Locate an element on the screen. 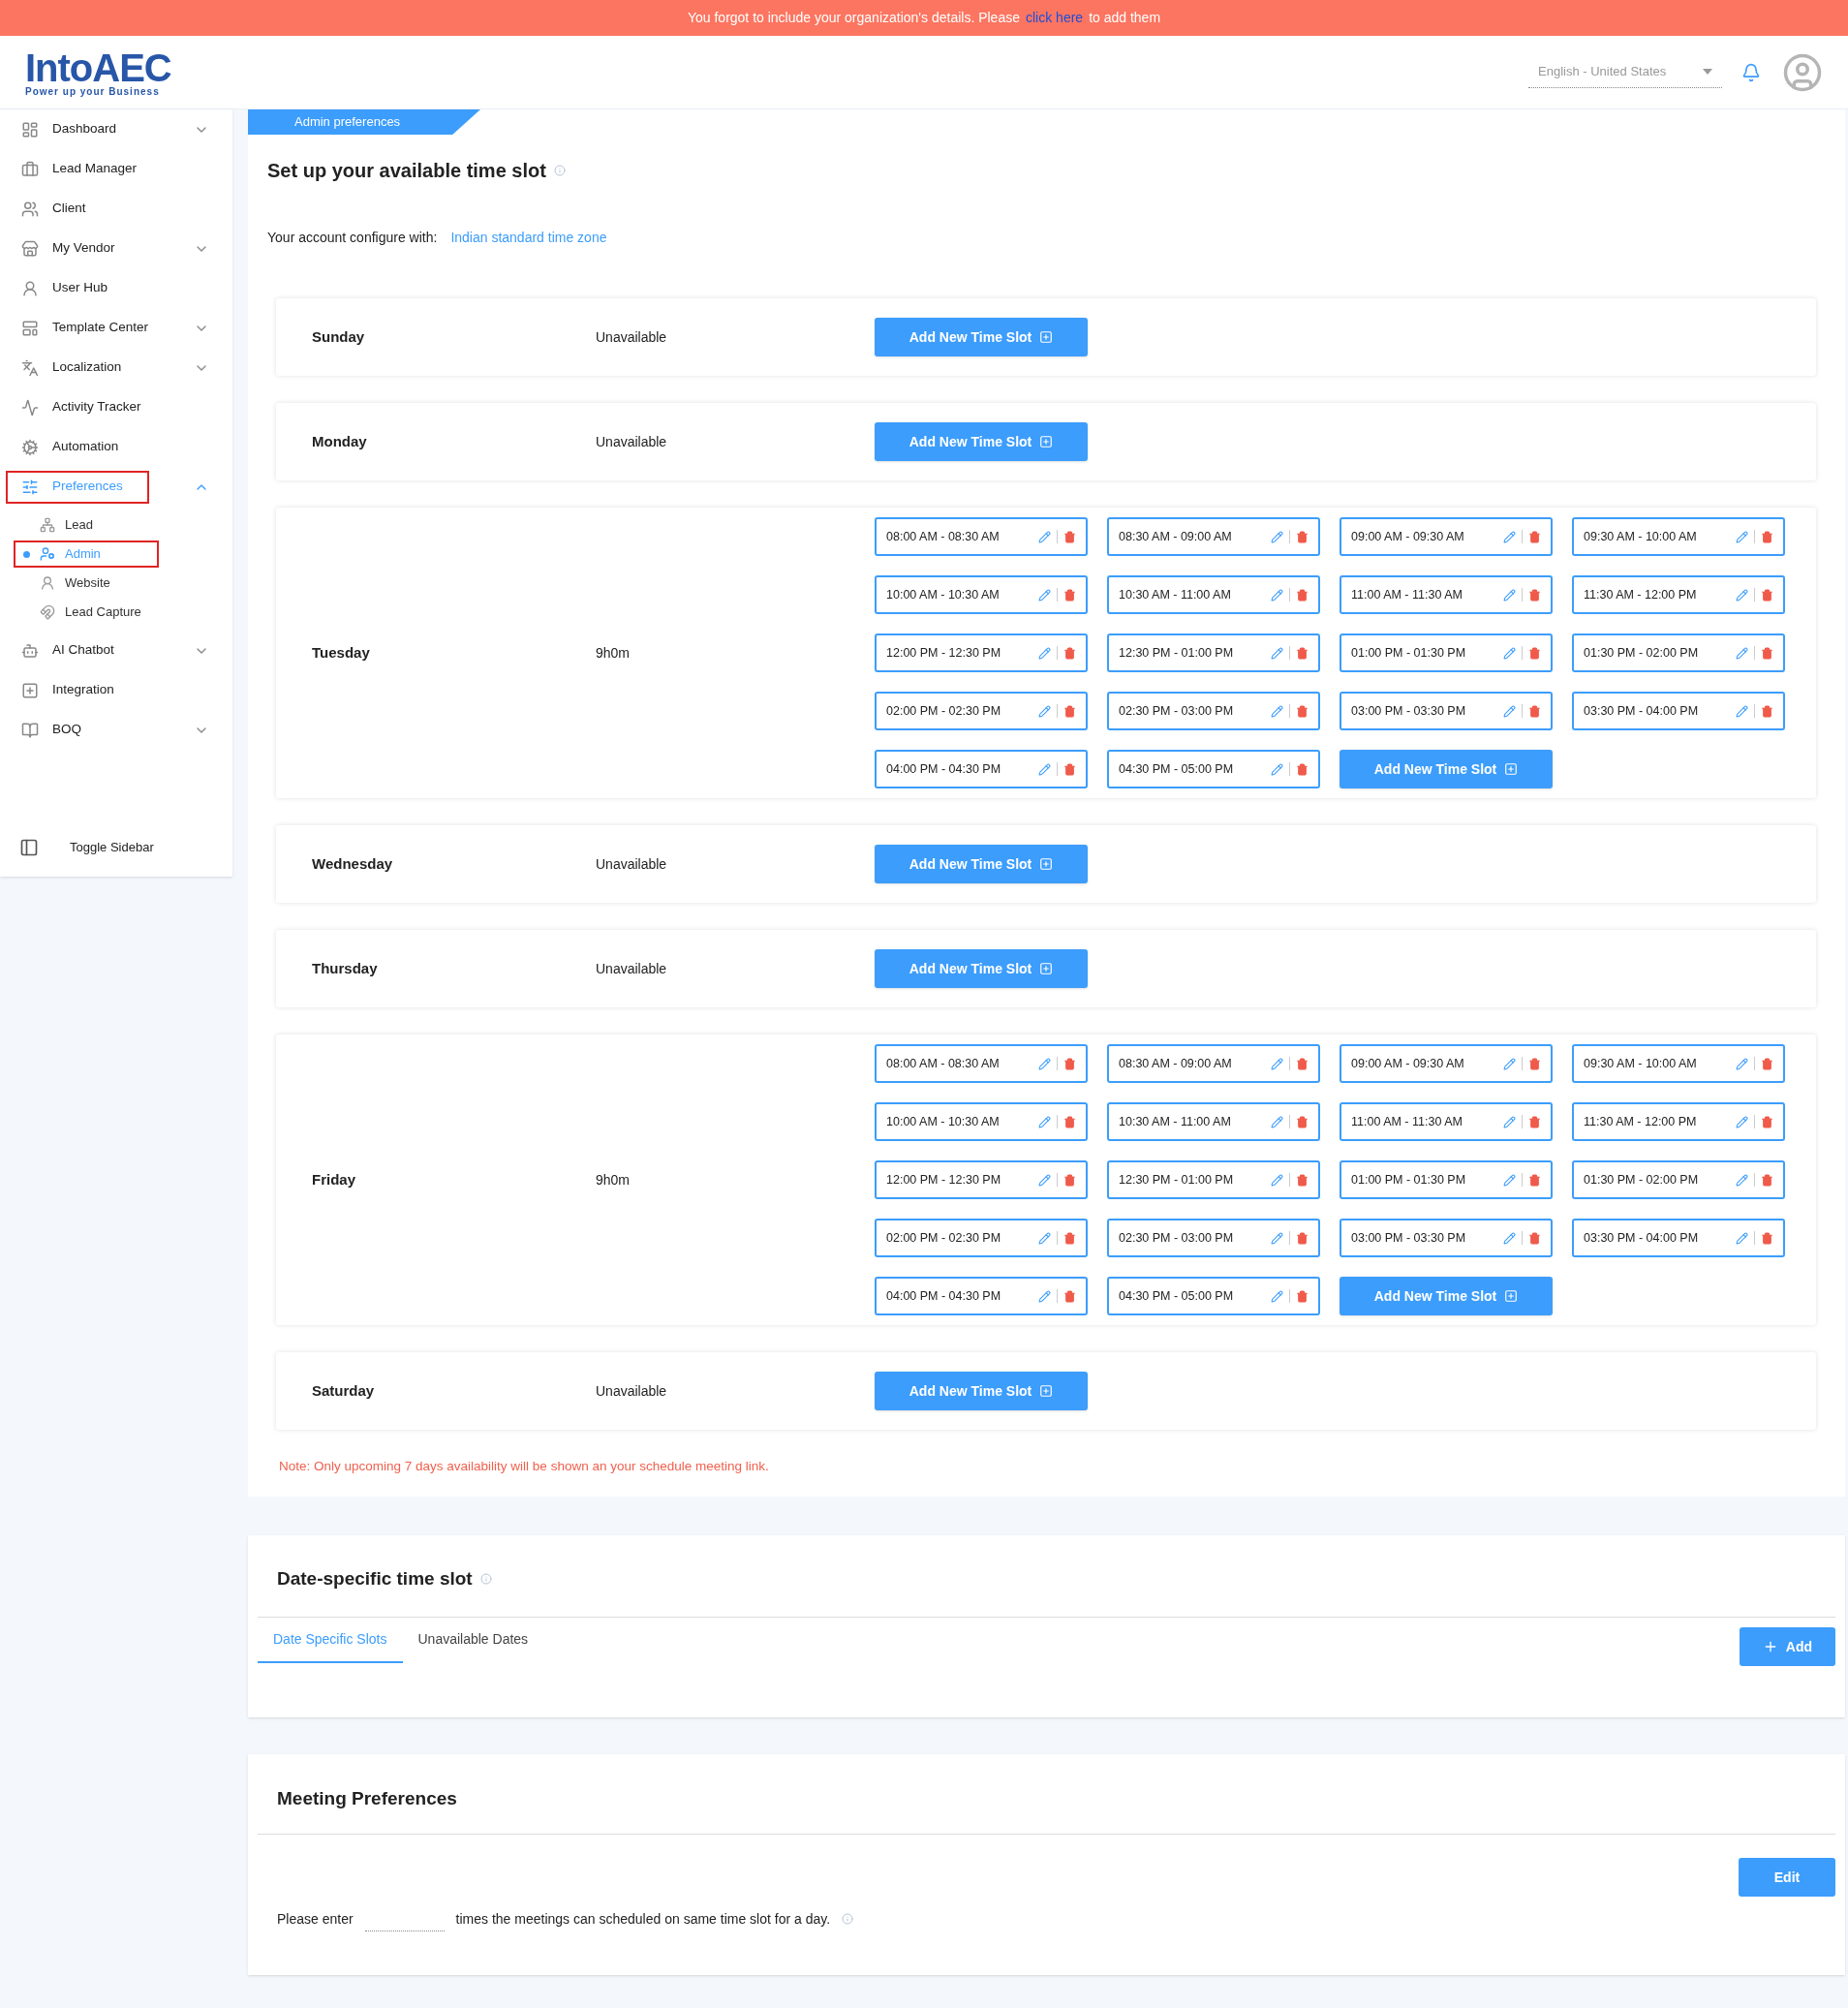 The image size is (1848, 2008). sidebar-item: AI Chatbot is located at coordinates (77, 650).